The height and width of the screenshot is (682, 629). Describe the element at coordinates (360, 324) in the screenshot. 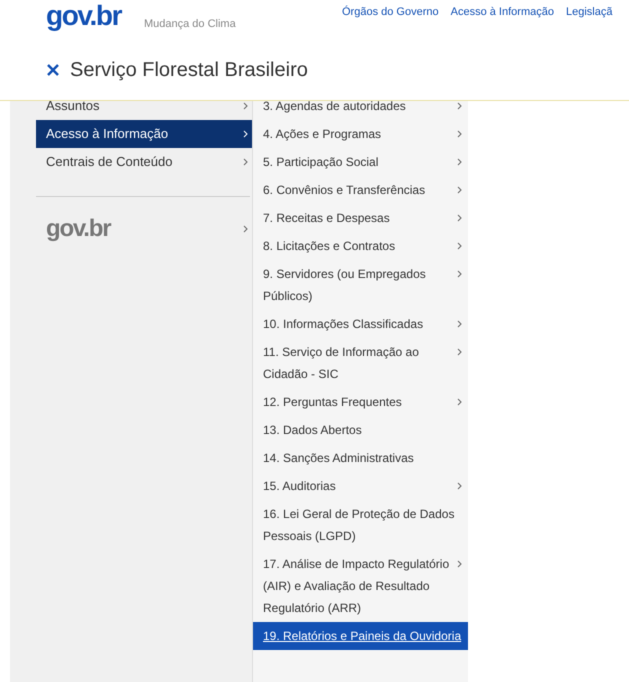

I see `submenu-item: 10. Informações Classificadas` at that location.